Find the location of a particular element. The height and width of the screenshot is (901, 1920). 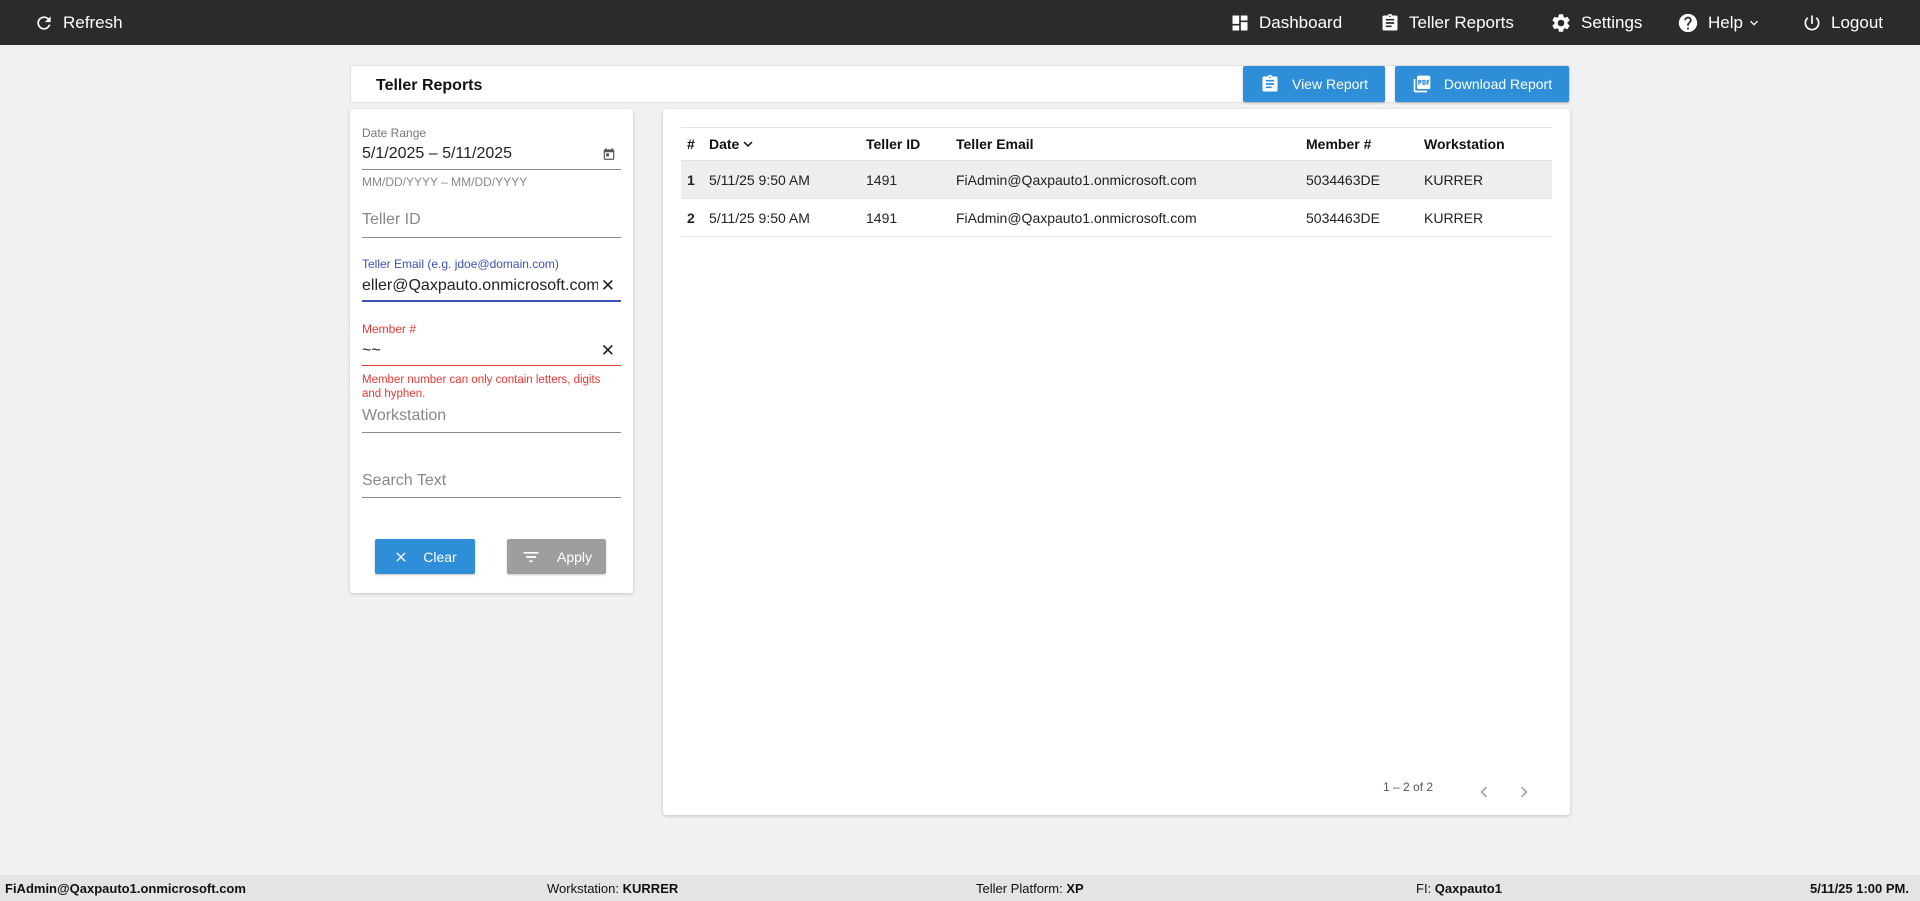

refresh-label: Refresh is located at coordinates (93, 22).